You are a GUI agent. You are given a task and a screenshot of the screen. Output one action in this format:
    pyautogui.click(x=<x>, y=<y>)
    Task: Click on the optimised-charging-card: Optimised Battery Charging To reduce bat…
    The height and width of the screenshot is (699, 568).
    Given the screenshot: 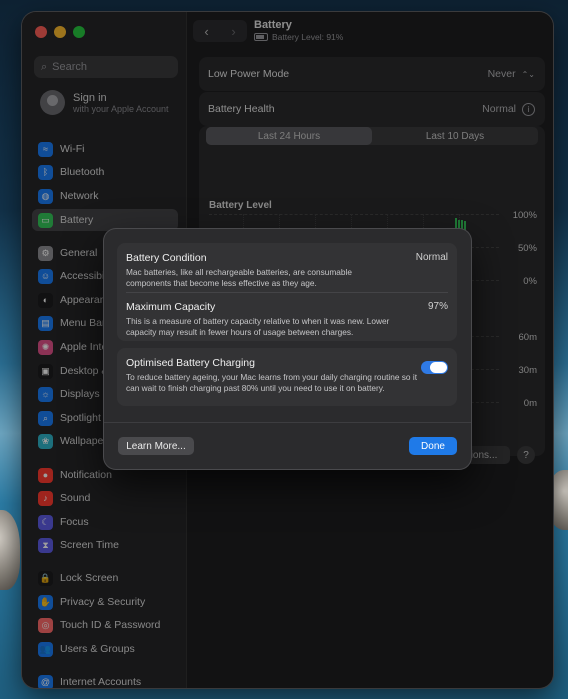 What is the action you would take?
    pyautogui.click(x=287, y=377)
    